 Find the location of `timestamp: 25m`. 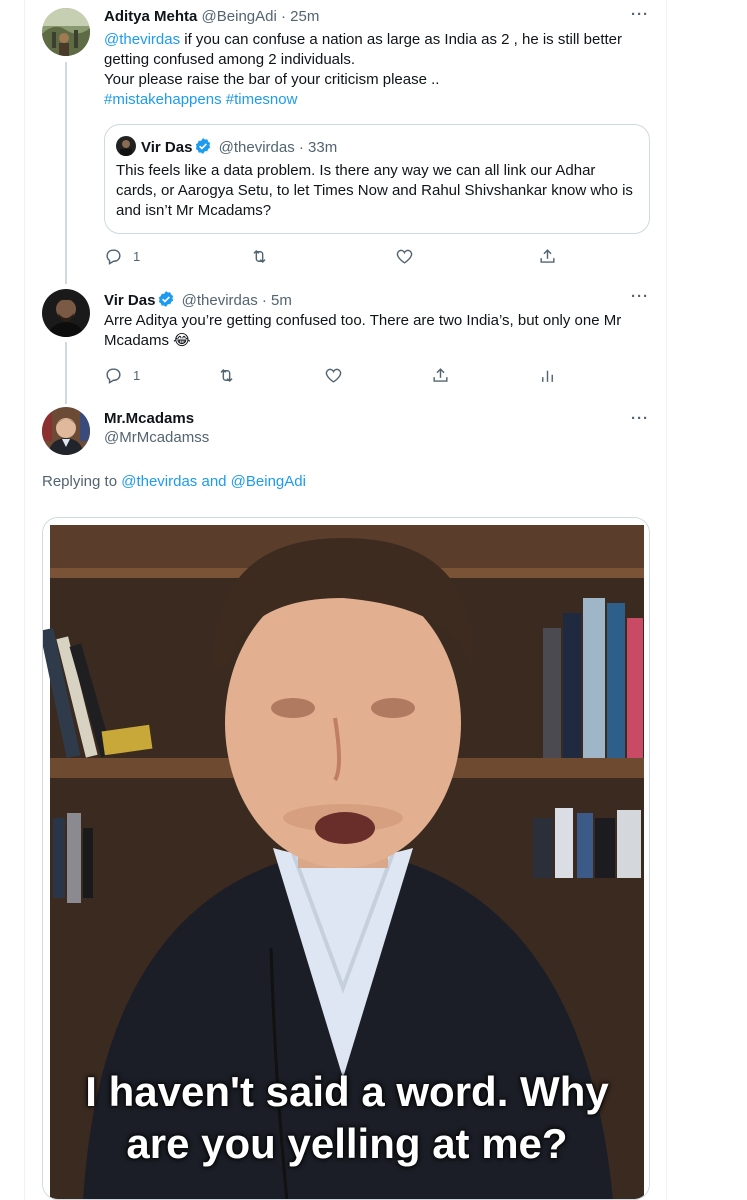

timestamp: 25m is located at coordinates (304, 16).